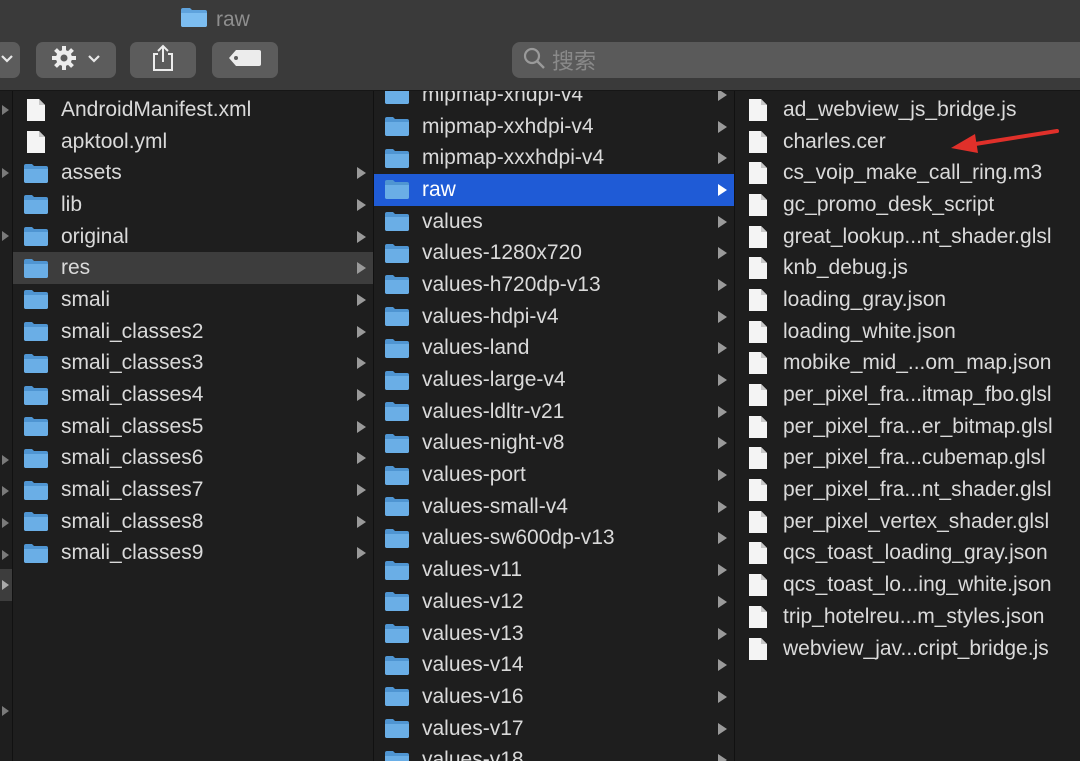  Describe the element at coordinates (554, 158) in the screenshot. I see `folder-row: mipmap-xxxhdpi-v4` at that location.